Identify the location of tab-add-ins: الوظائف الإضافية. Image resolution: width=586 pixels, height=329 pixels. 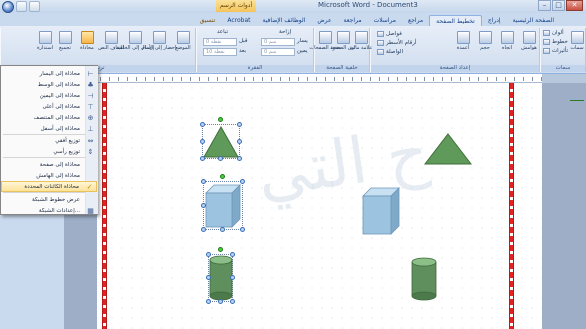
(283, 20).